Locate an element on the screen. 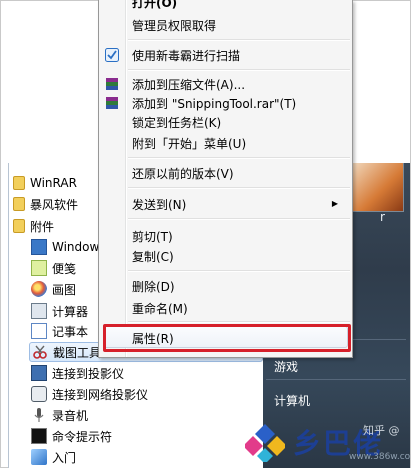 The height and width of the screenshot is (468, 411). right-pane-item-computer: 计算机 is located at coordinates (292, 400).